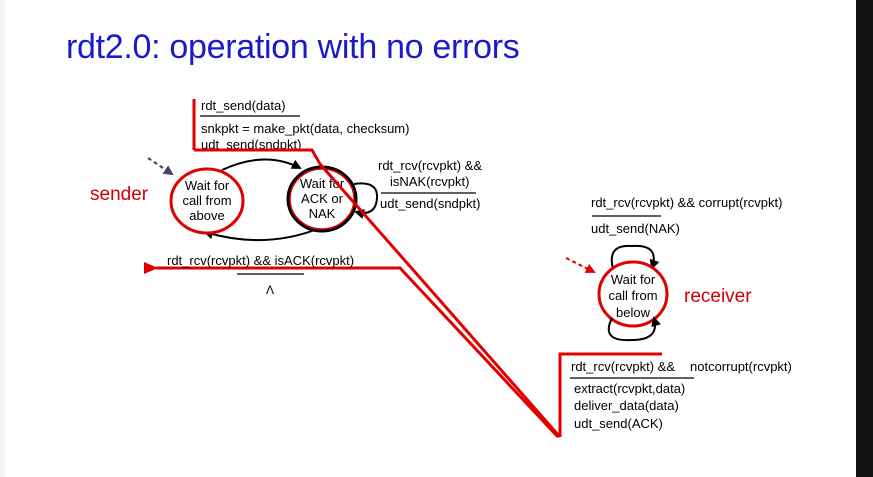 The width and height of the screenshot is (873, 477). Describe the element at coordinates (207, 185) in the screenshot. I see `state-wait-call-line1: Wait for` at that location.